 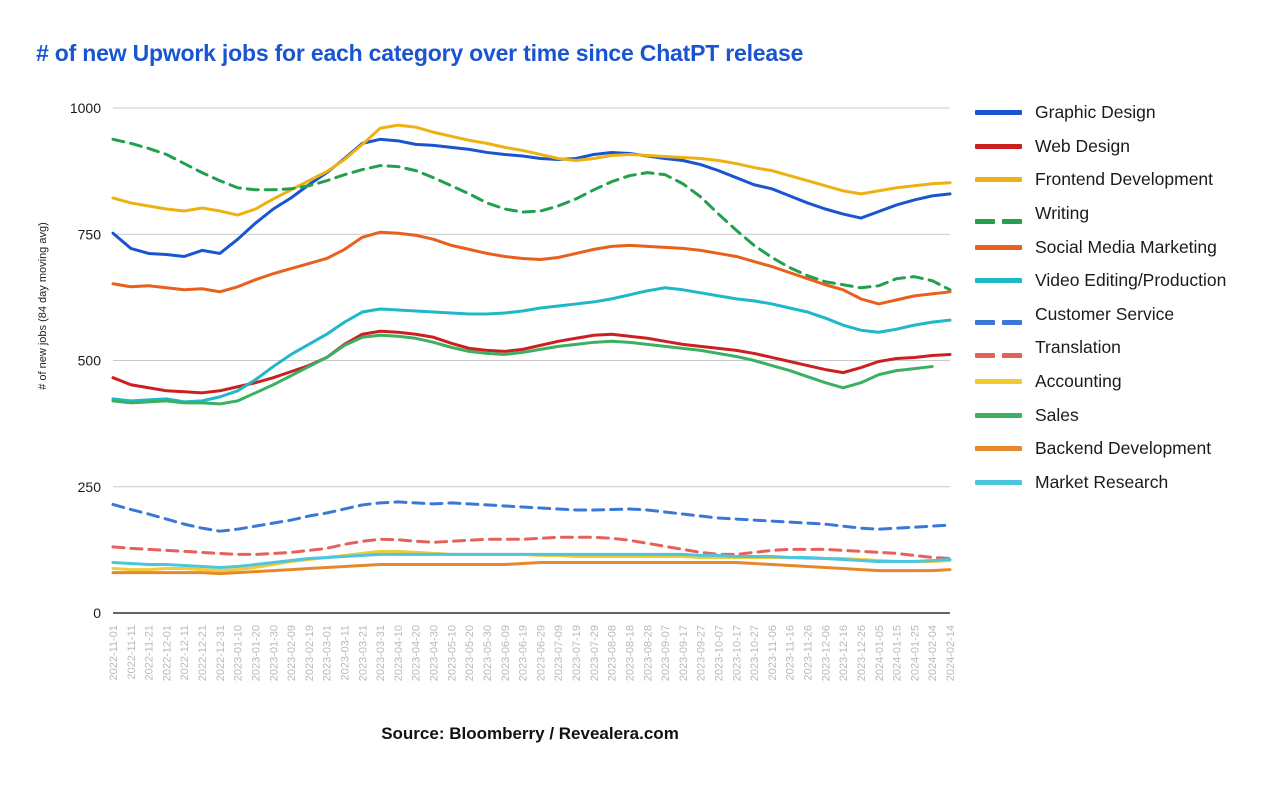 I want to click on x-tick-label: 2023-08-28, so click(x=648, y=653).